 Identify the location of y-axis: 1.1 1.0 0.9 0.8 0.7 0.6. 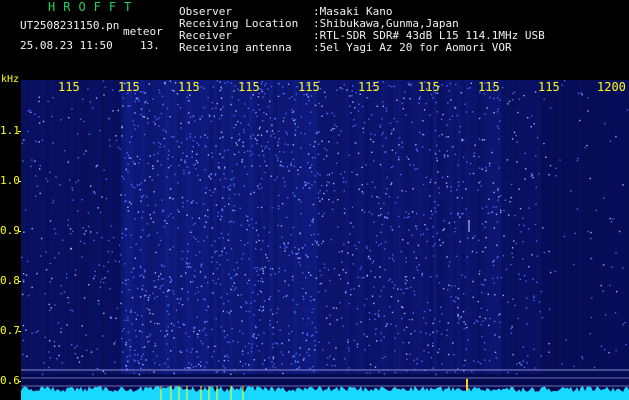
(10, 240).